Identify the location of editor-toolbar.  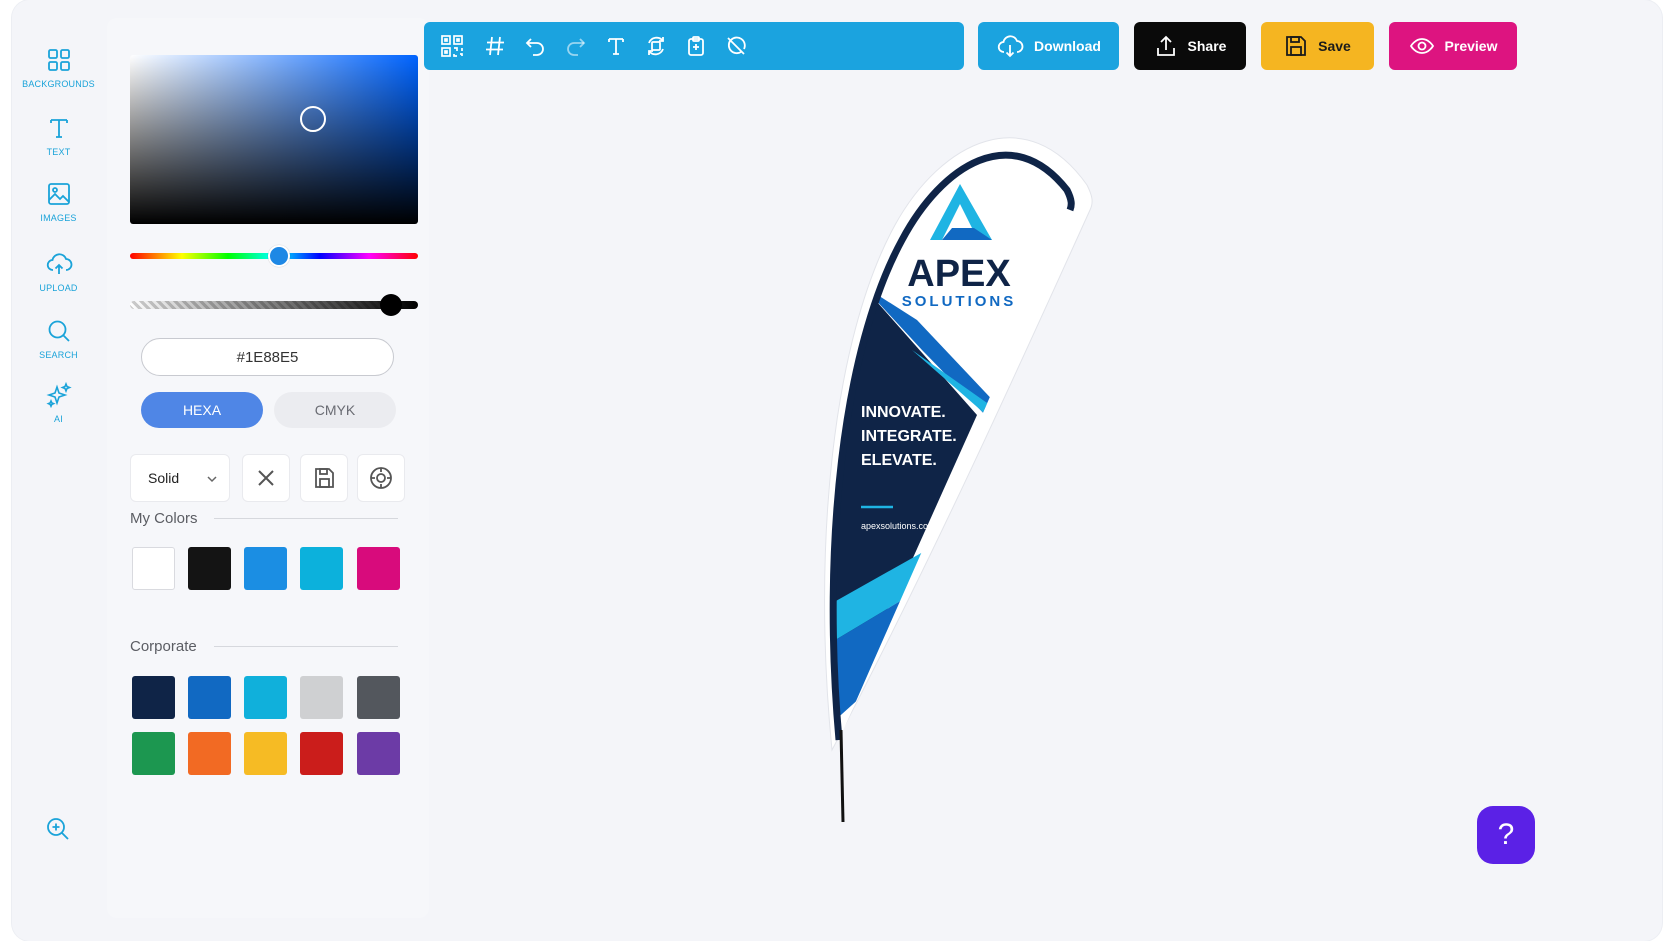
(694, 46).